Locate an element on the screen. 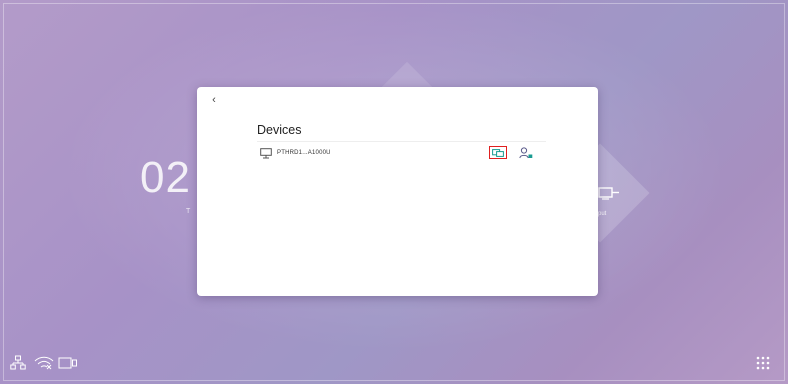 Image resolution: width=788 pixels, height=384 pixels. screen-share-icon is located at coordinates (68, 363).